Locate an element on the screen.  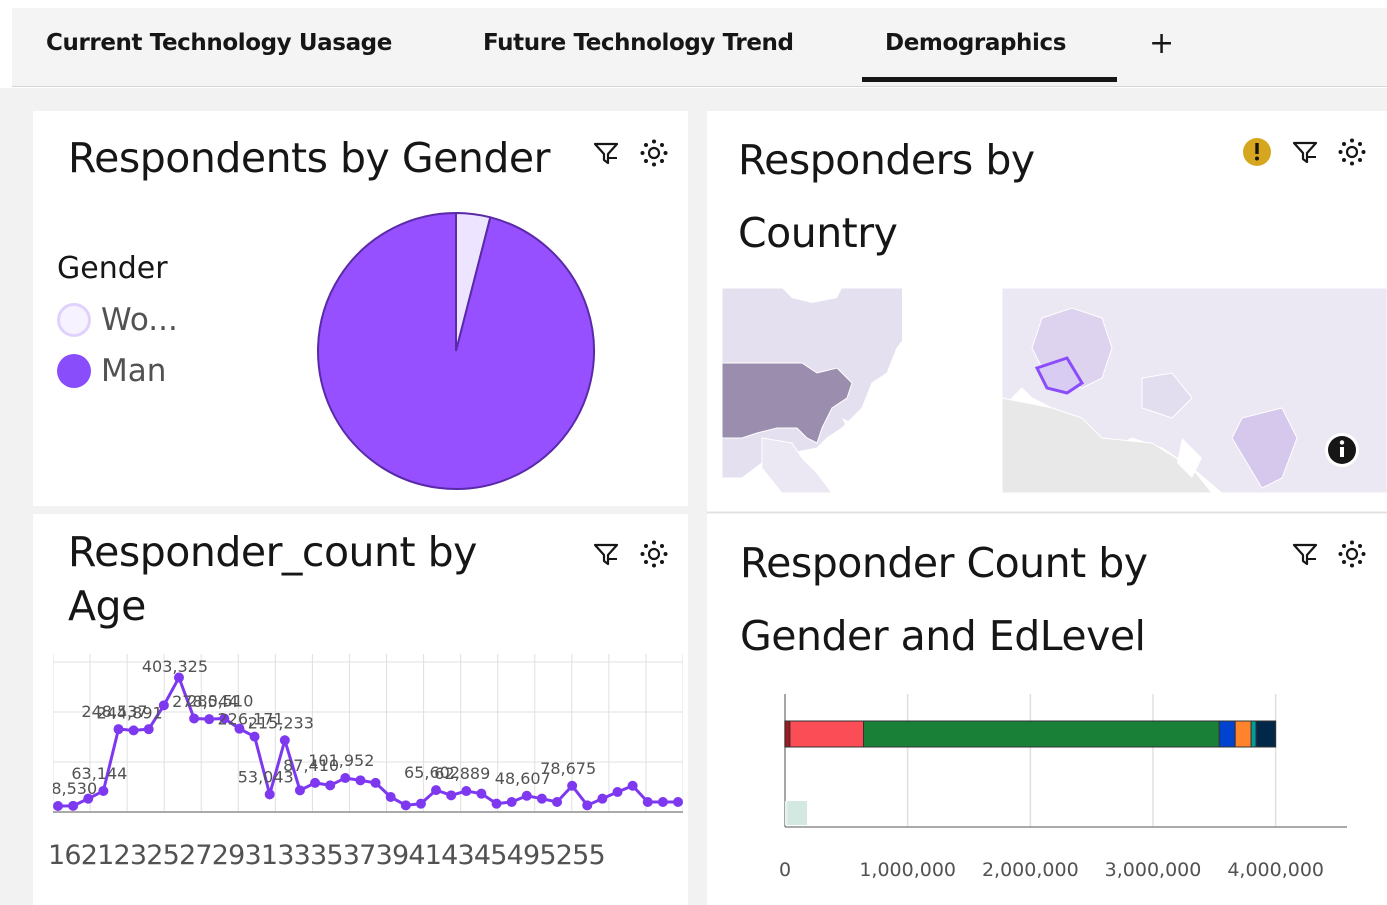
pie-slice-man is located at coordinates (456, 350).